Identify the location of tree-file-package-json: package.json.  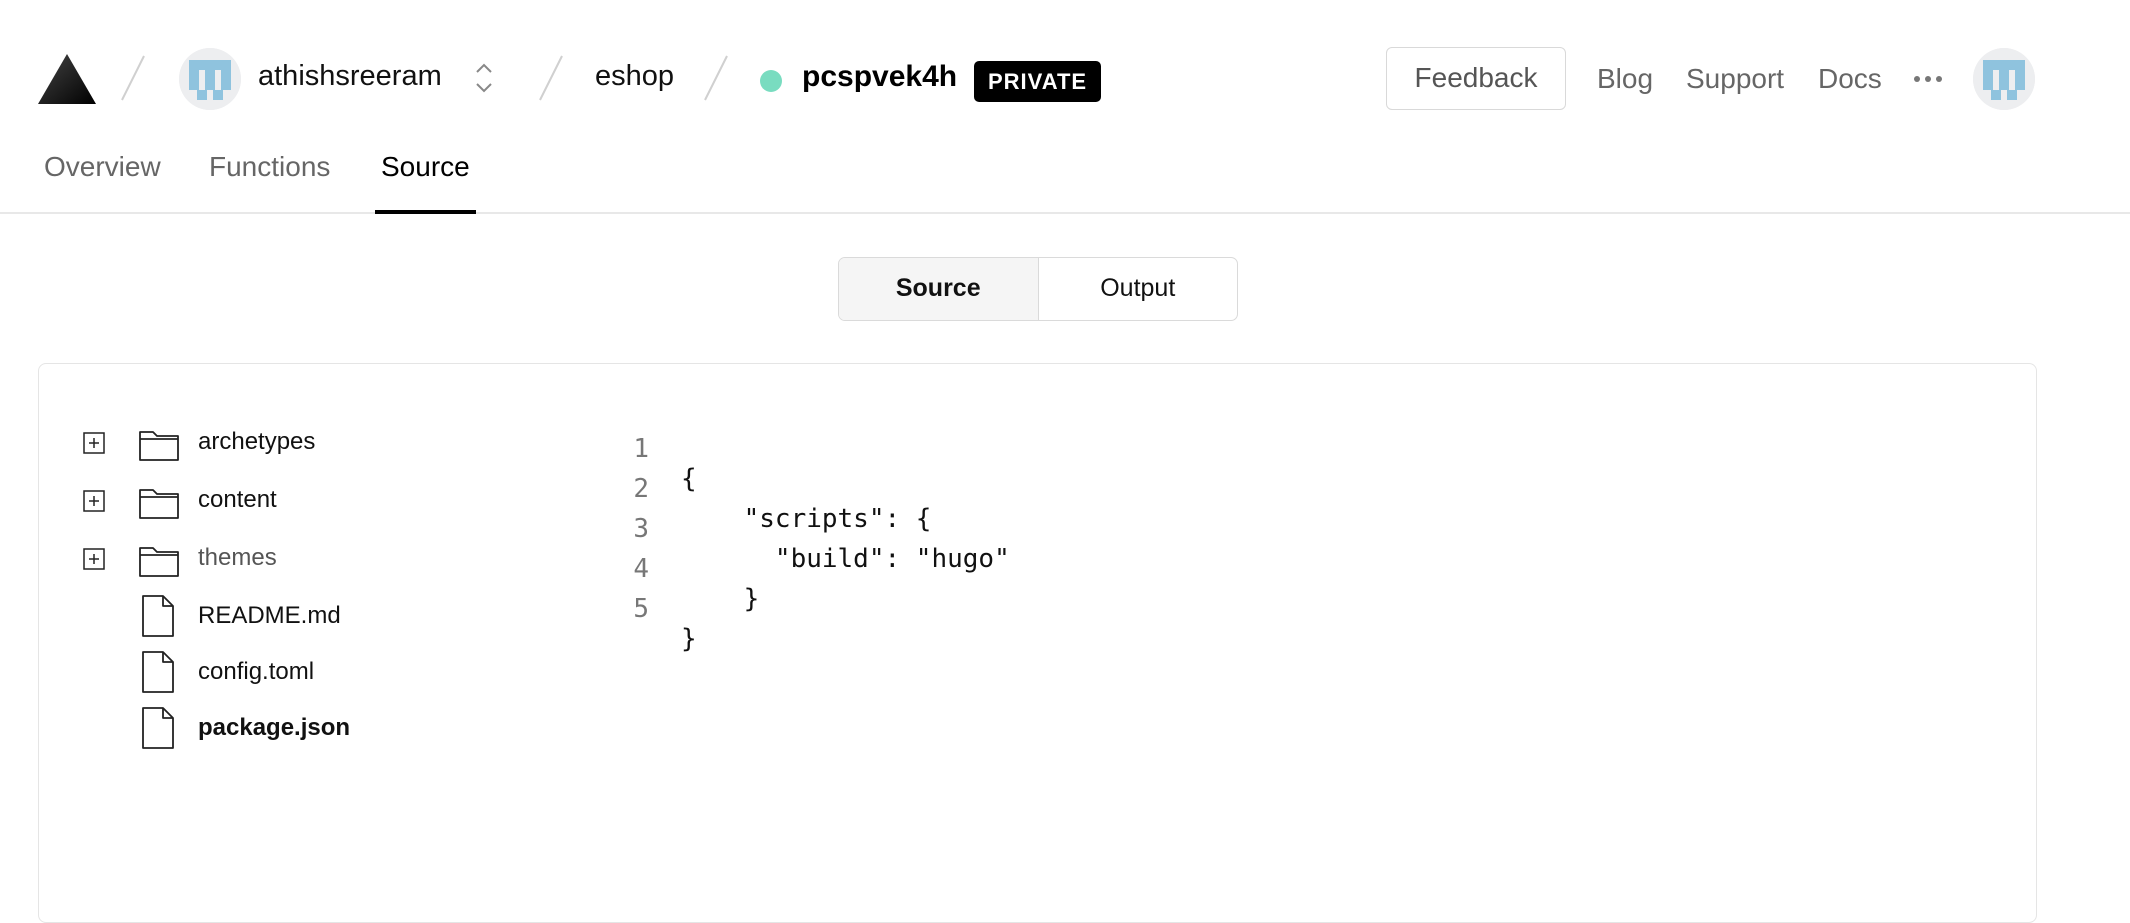
(299, 729).